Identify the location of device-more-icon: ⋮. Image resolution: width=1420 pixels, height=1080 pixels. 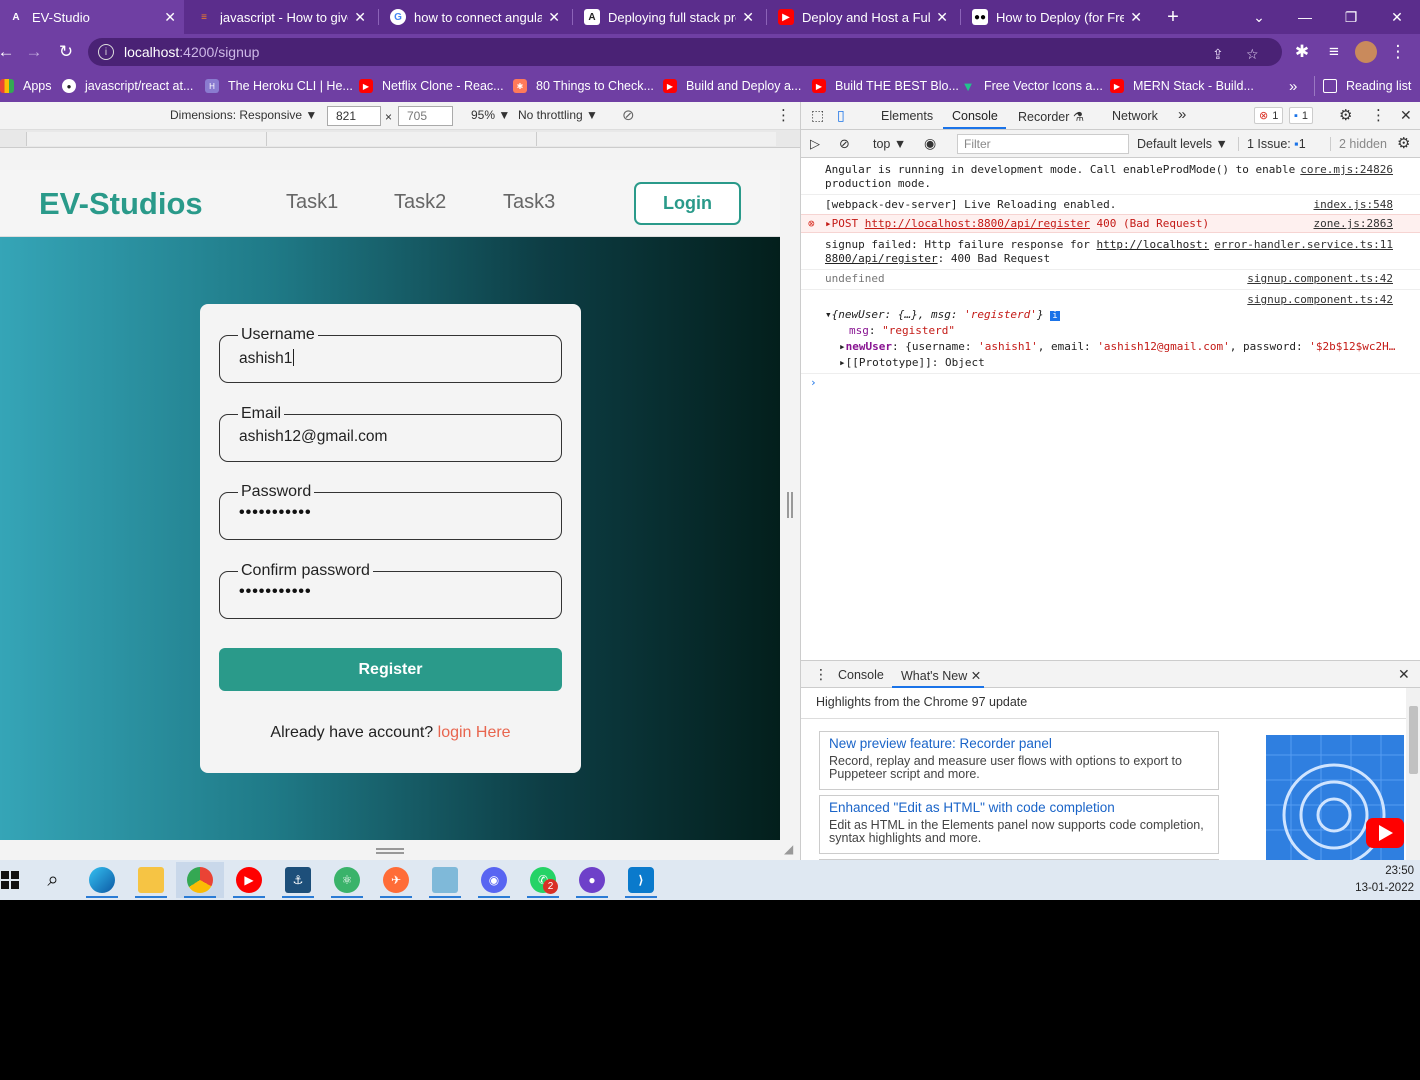
(783, 115).